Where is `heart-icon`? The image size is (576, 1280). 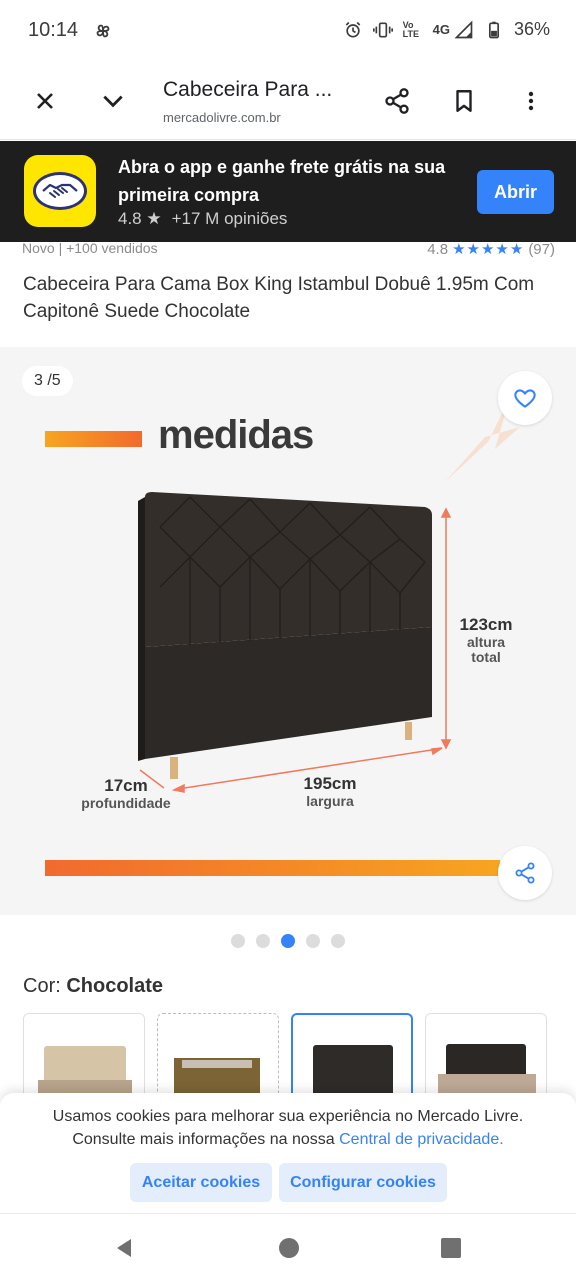 heart-icon is located at coordinates (525, 398).